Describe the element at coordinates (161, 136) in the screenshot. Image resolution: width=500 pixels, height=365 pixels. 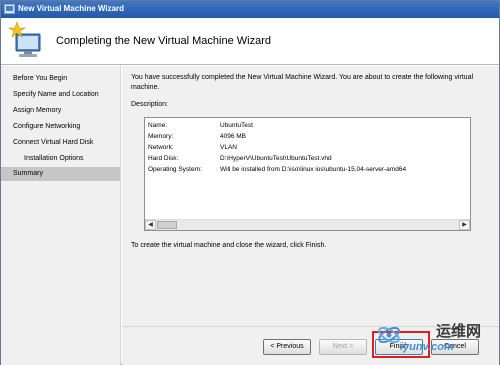
I see `description-key: Memory:` at that location.